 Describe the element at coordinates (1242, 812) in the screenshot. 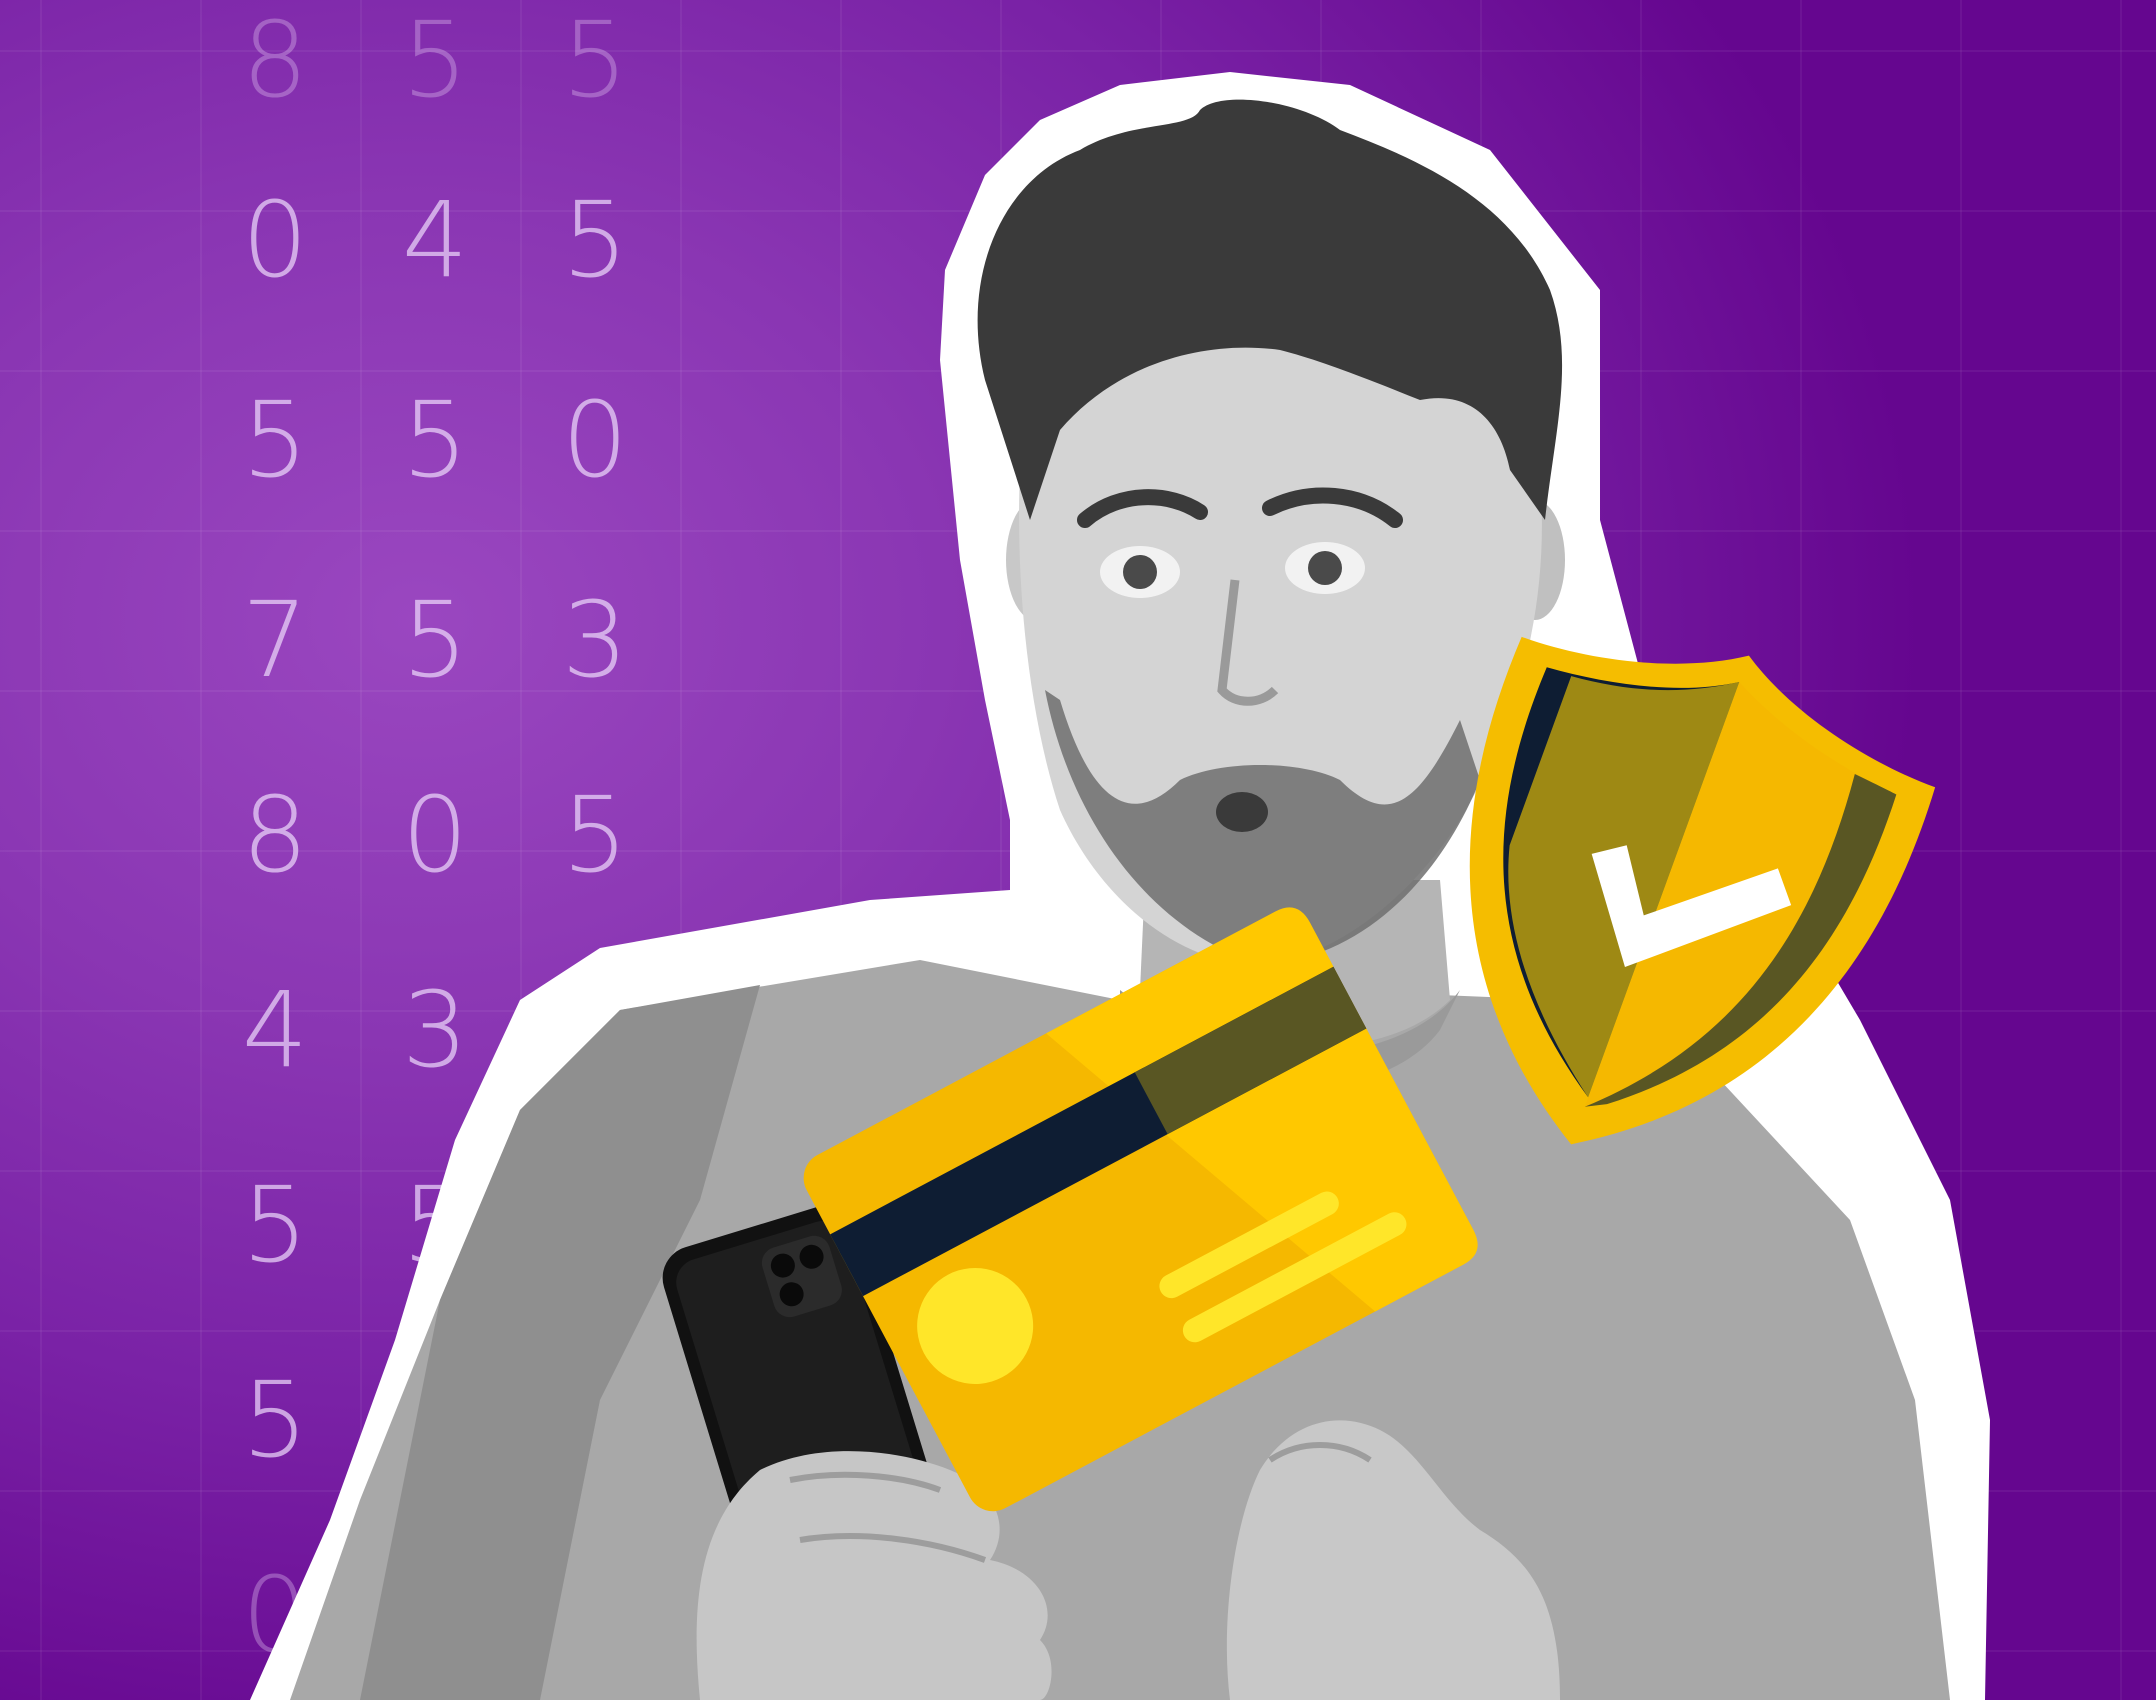

I see `mouth` at that location.